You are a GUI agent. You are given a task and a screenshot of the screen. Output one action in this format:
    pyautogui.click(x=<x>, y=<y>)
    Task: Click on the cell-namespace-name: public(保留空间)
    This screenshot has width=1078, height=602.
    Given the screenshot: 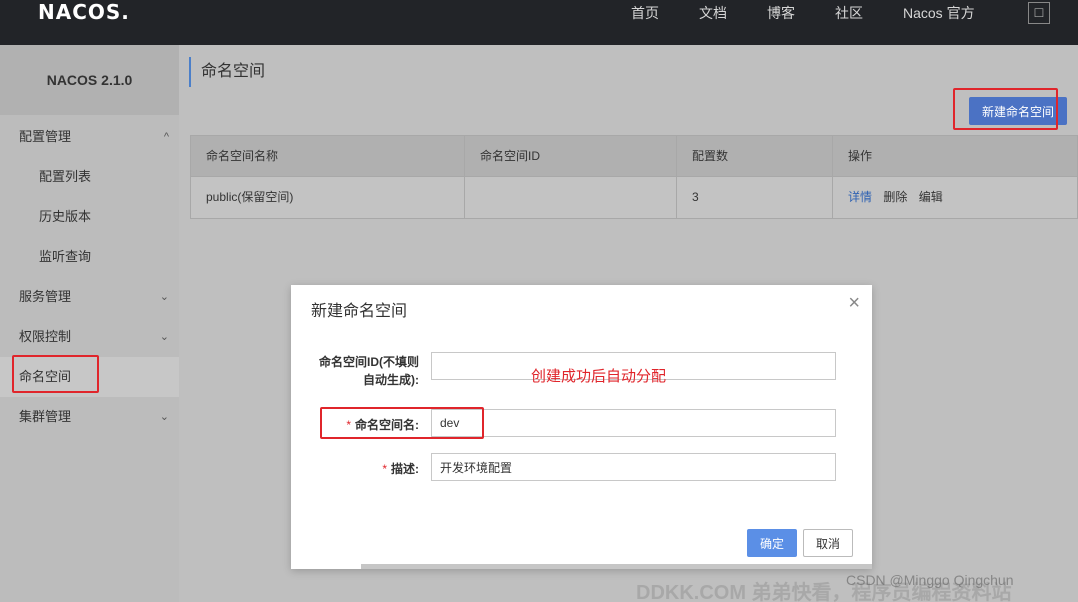 What is the action you would take?
    pyautogui.click(x=328, y=197)
    